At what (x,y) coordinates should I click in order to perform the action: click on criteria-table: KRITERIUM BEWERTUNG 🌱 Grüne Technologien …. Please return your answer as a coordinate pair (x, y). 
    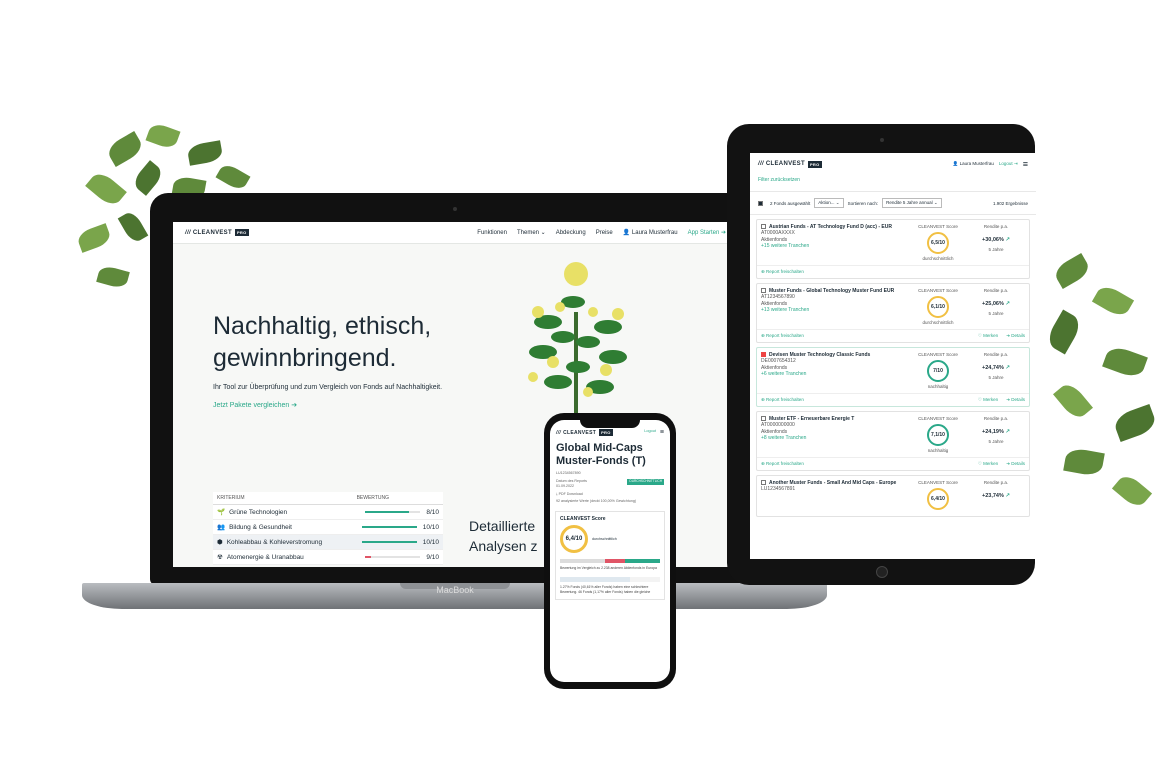
    Looking at the image, I should click on (328, 528).